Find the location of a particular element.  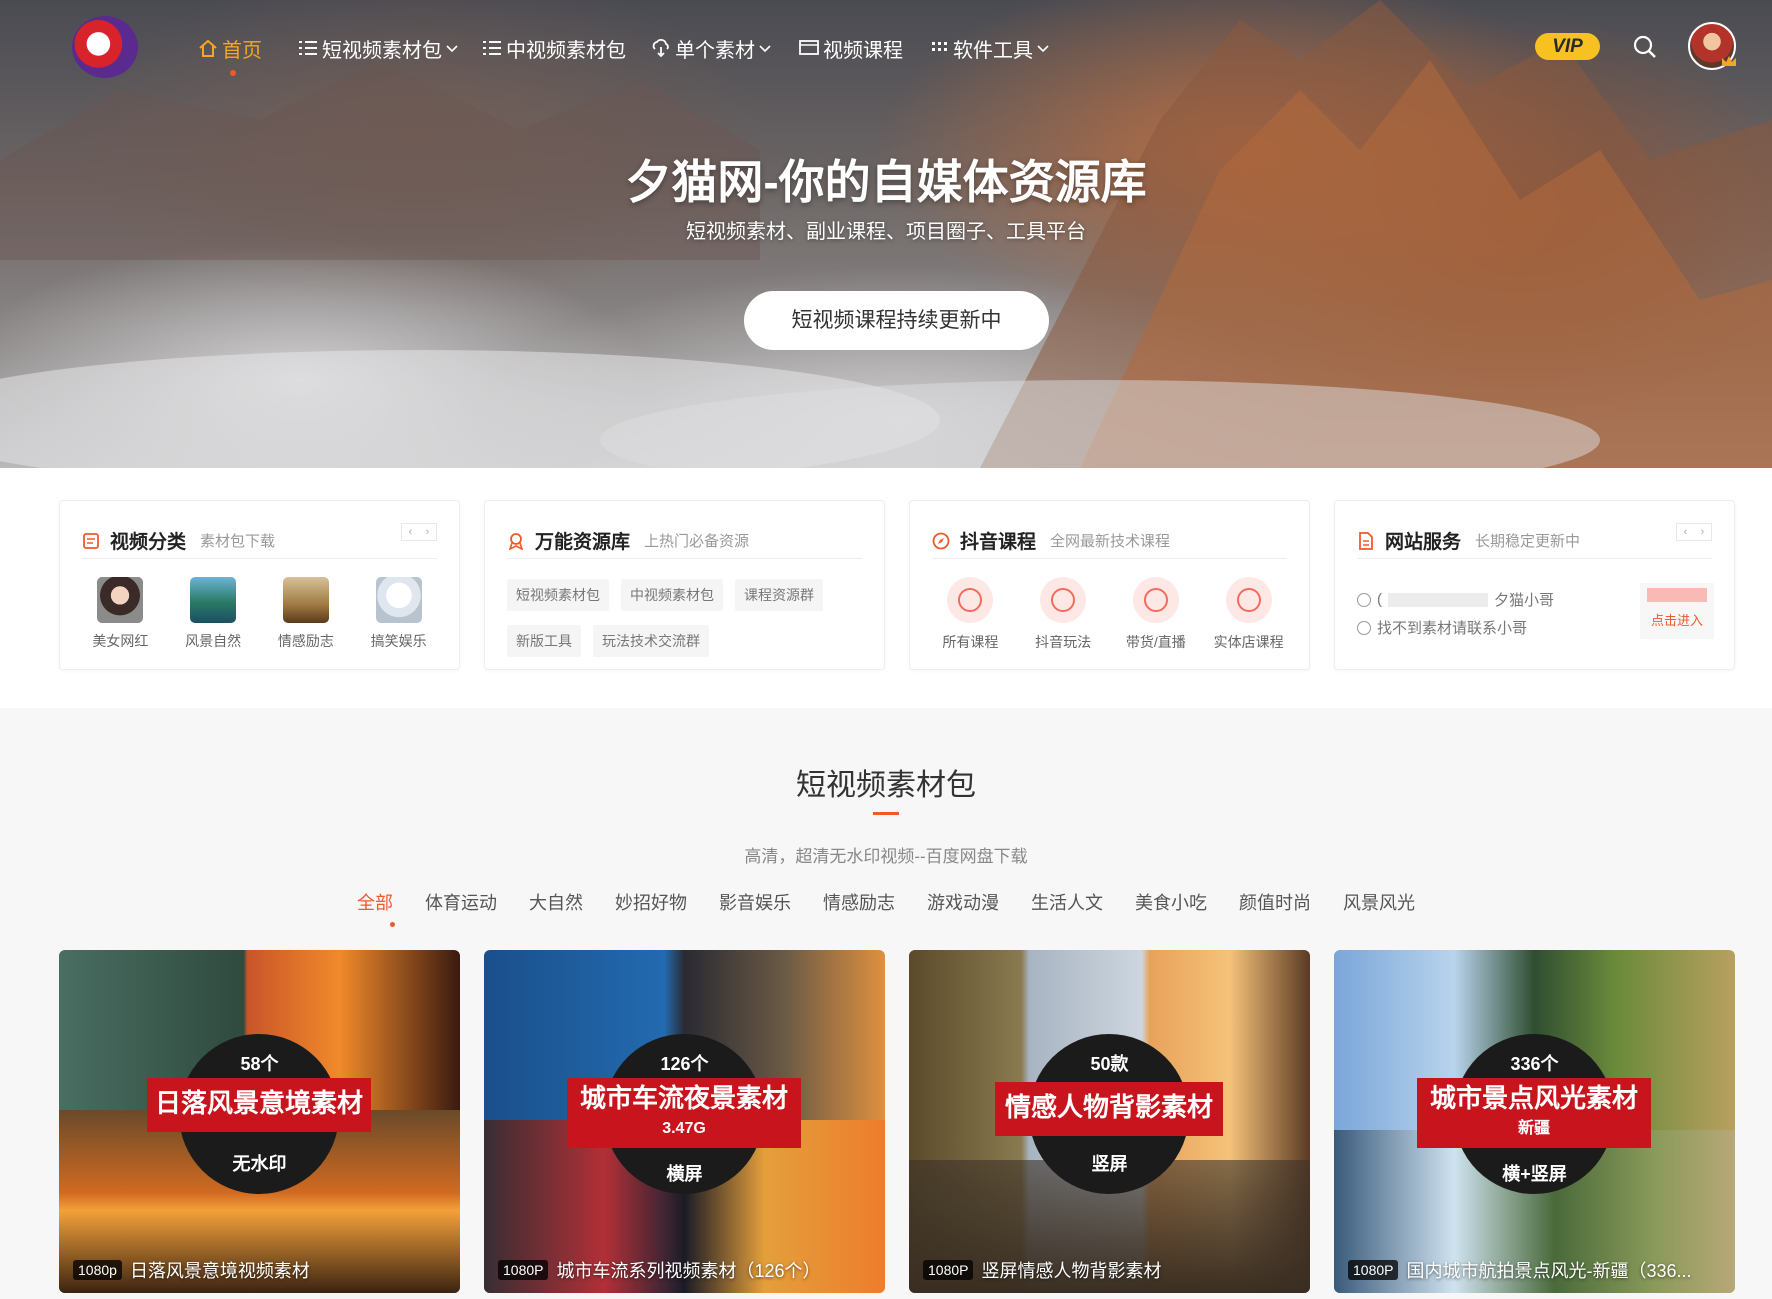

category-nature: 风景自然 is located at coordinates (213, 614).